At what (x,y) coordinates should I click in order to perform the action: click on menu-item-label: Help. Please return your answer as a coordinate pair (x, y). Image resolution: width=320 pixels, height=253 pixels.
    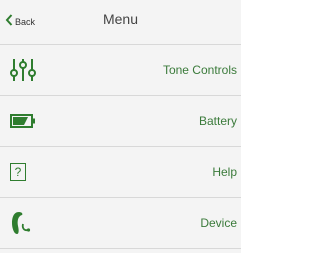
    Looking at the image, I should click on (224, 172).